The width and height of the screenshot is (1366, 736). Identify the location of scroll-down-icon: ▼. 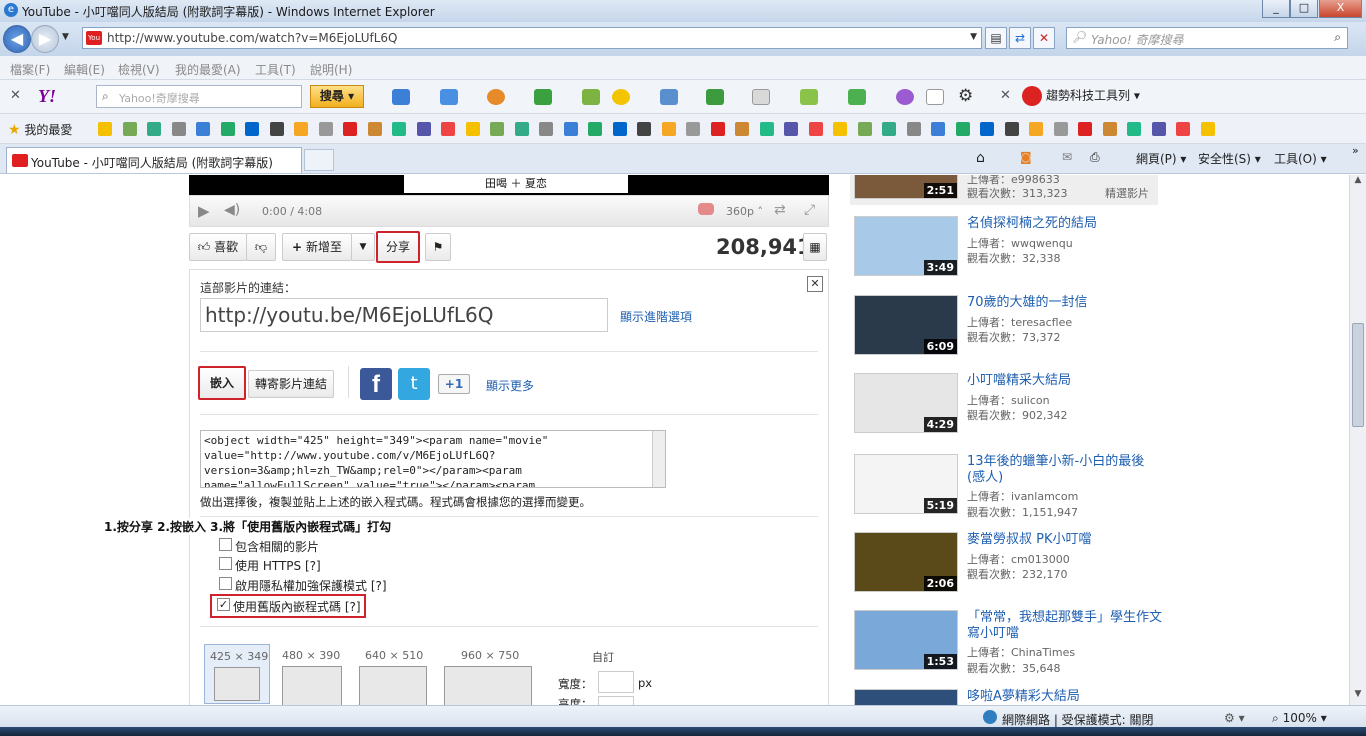
(1358, 697).